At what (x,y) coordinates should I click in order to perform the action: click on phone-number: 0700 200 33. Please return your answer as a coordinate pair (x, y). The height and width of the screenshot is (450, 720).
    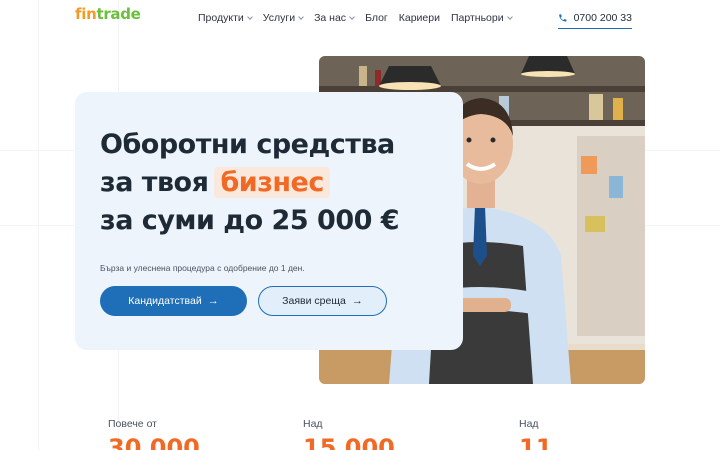
    Looking at the image, I should click on (602, 17).